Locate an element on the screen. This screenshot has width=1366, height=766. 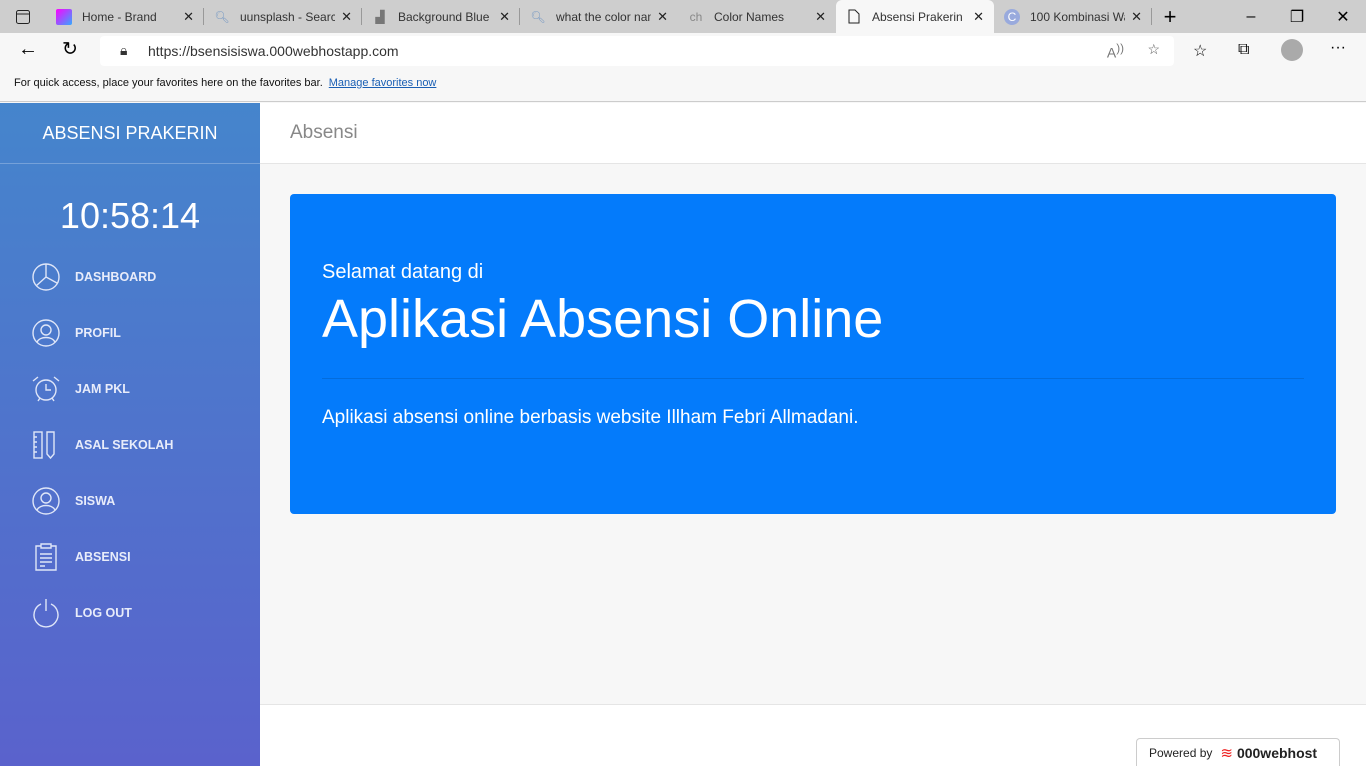
welcome-greeting: Selamat datang di is located at coordinates (403, 272).